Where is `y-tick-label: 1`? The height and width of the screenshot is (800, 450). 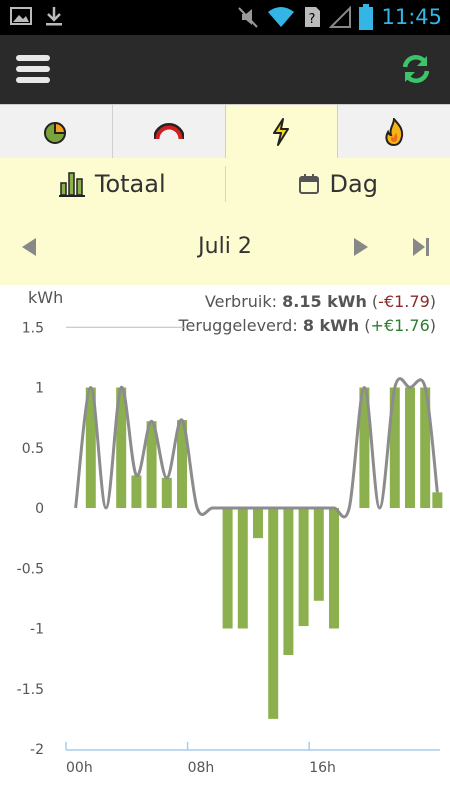 y-tick-label: 1 is located at coordinates (39, 389).